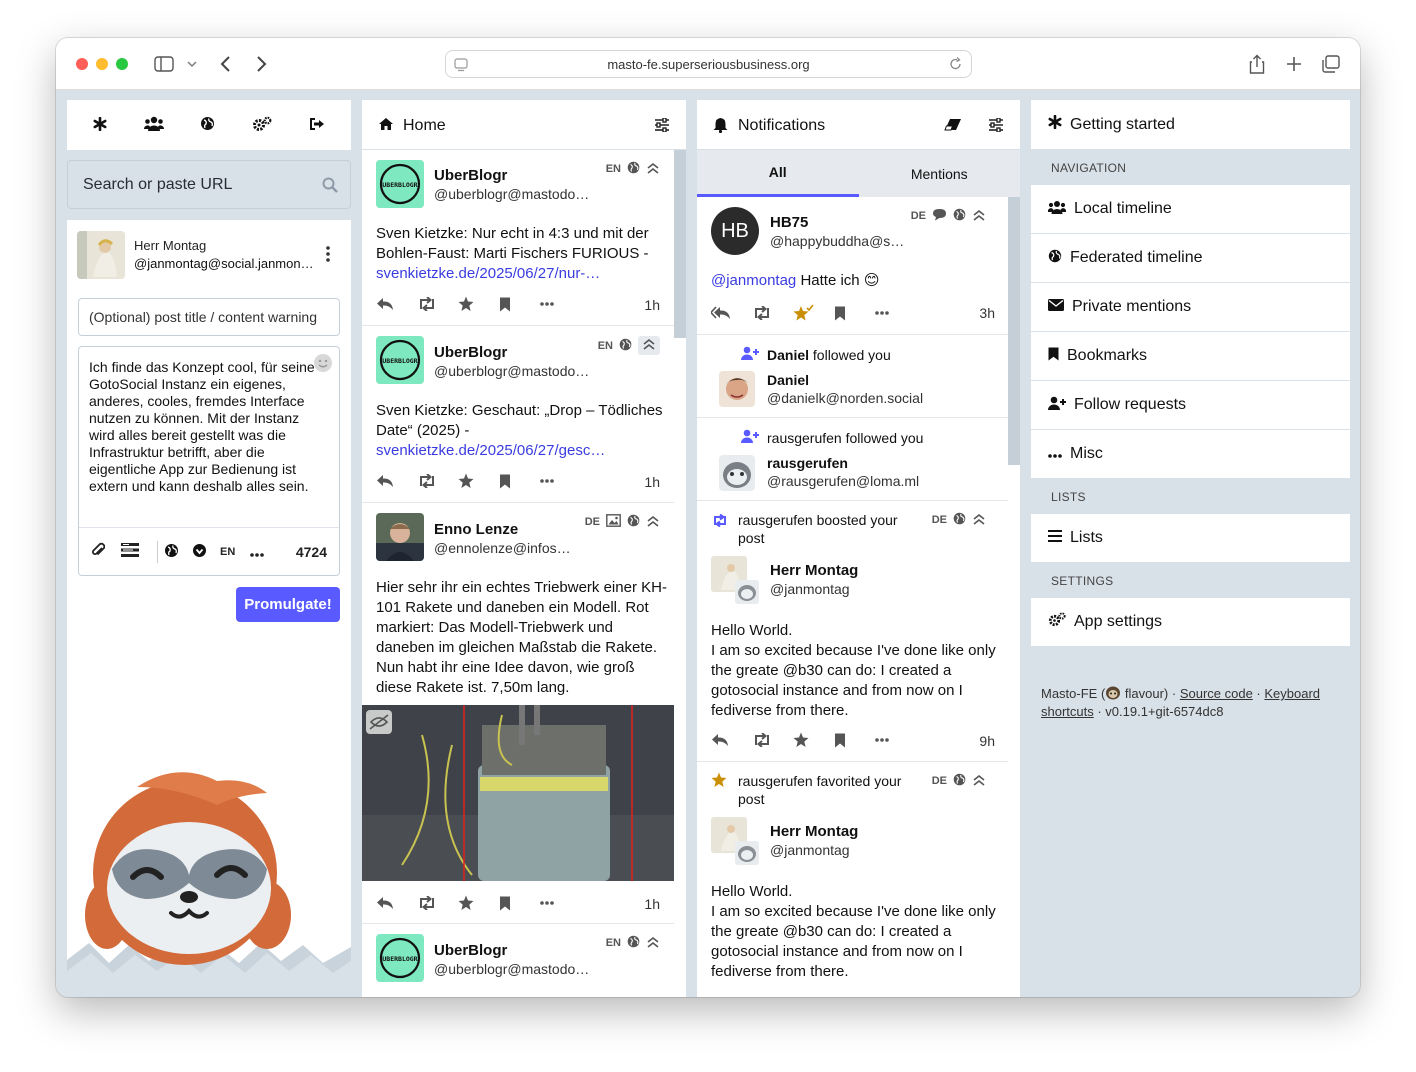  I want to click on chevron-down-icon, so click(192, 64).